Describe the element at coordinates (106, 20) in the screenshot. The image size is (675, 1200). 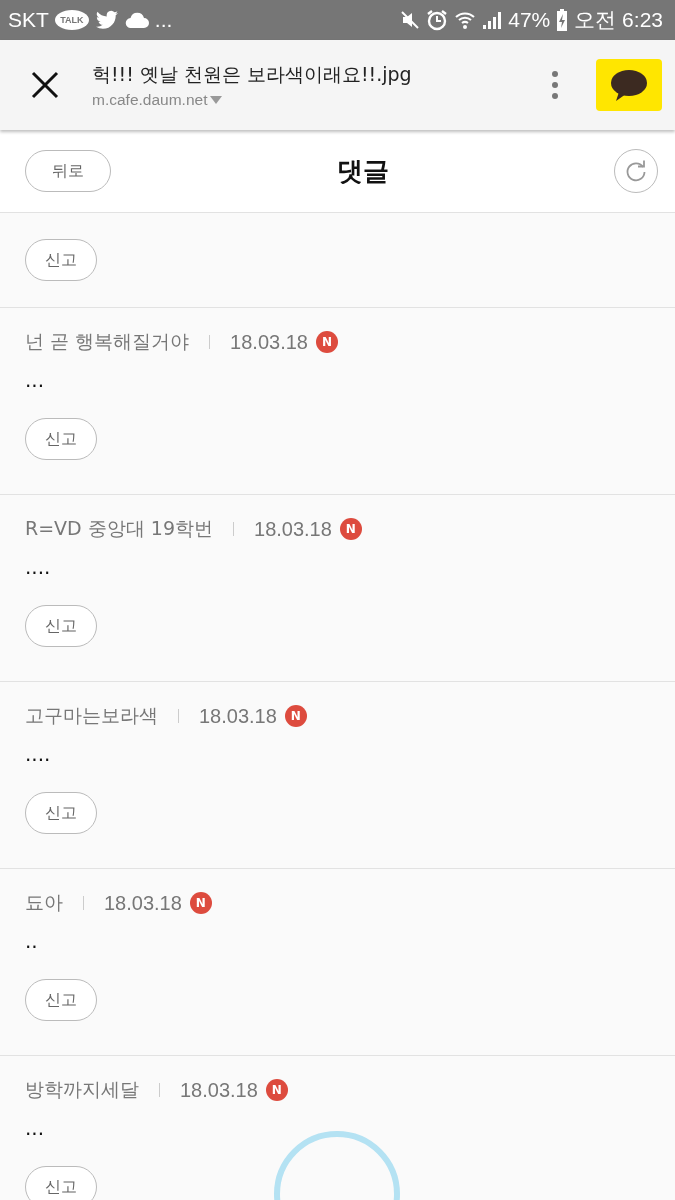
I see `bird-icon` at that location.